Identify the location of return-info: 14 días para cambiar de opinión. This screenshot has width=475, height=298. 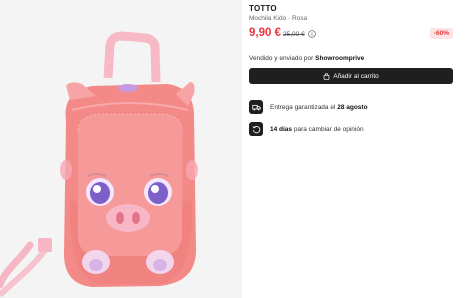
(351, 129).